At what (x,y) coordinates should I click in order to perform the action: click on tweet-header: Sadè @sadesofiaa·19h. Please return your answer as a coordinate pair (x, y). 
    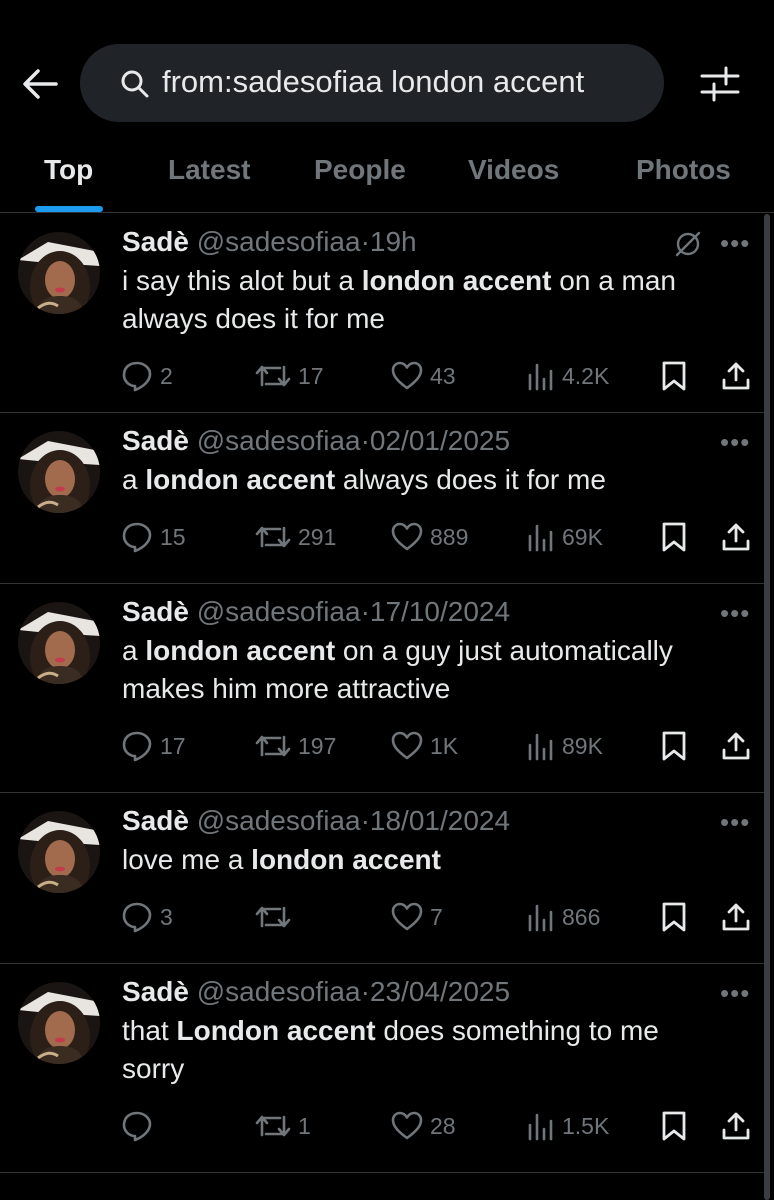
    Looking at the image, I should click on (269, 242).